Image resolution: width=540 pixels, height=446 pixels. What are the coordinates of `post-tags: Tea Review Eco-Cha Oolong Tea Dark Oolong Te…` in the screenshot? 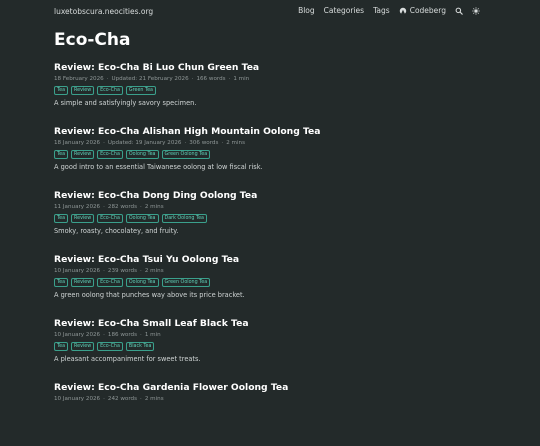 It's located at (274, 218).